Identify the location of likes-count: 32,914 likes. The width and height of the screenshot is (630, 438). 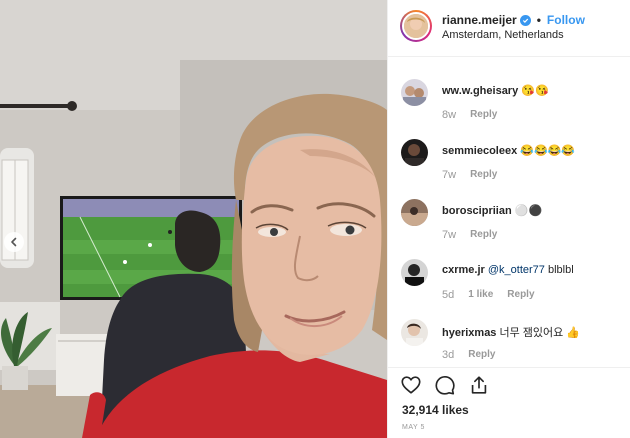
(435, 410).